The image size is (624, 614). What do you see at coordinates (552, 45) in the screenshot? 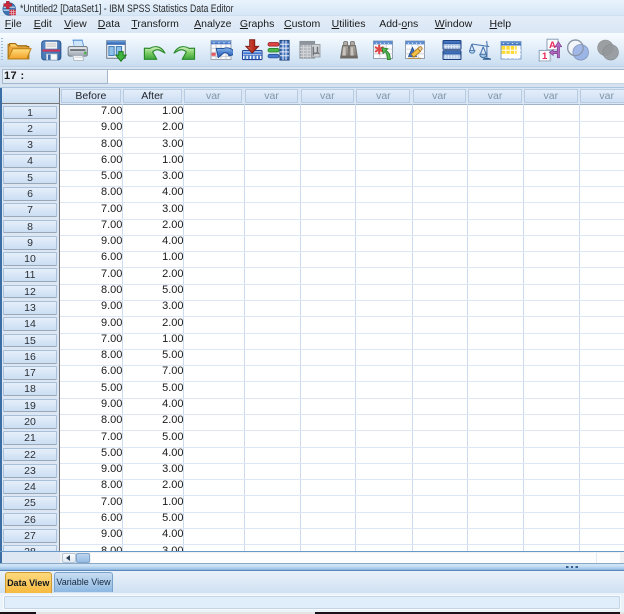
I see `svg-text: A` at bounding box center [552, 45].